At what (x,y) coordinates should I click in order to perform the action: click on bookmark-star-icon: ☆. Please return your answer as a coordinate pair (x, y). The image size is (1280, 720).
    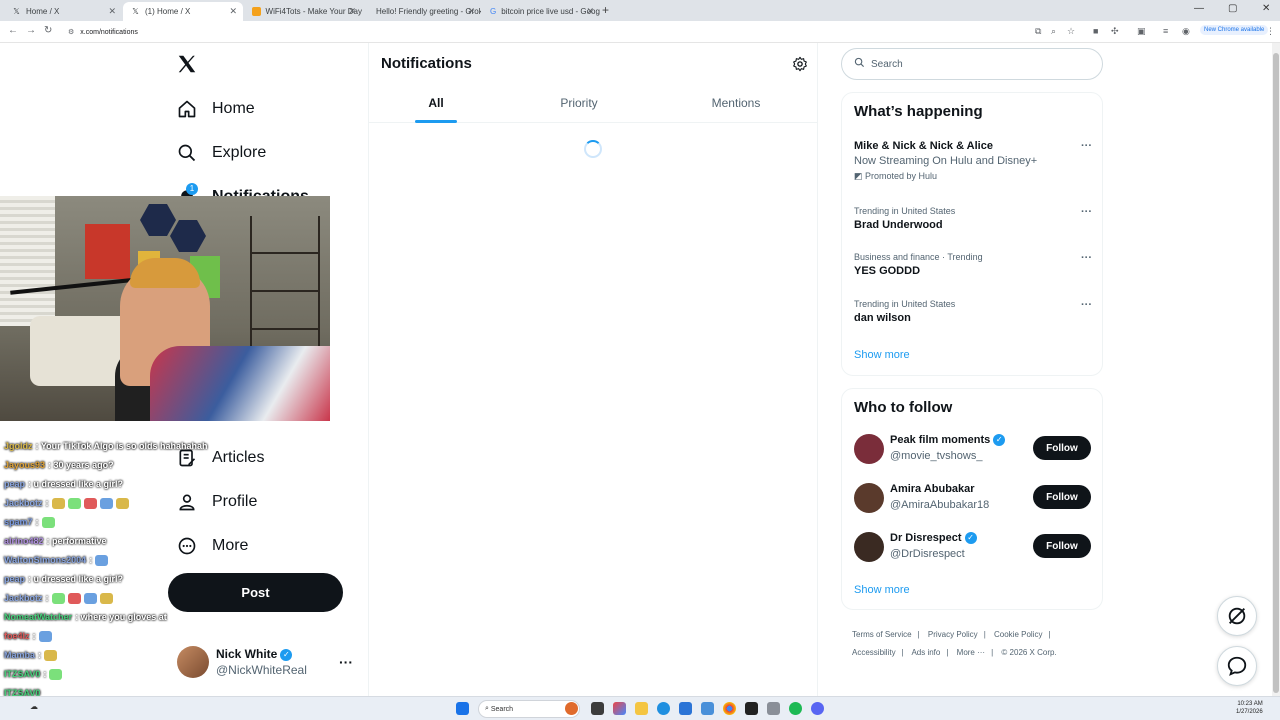
    Looking at the image, I should click on (1071, 31).